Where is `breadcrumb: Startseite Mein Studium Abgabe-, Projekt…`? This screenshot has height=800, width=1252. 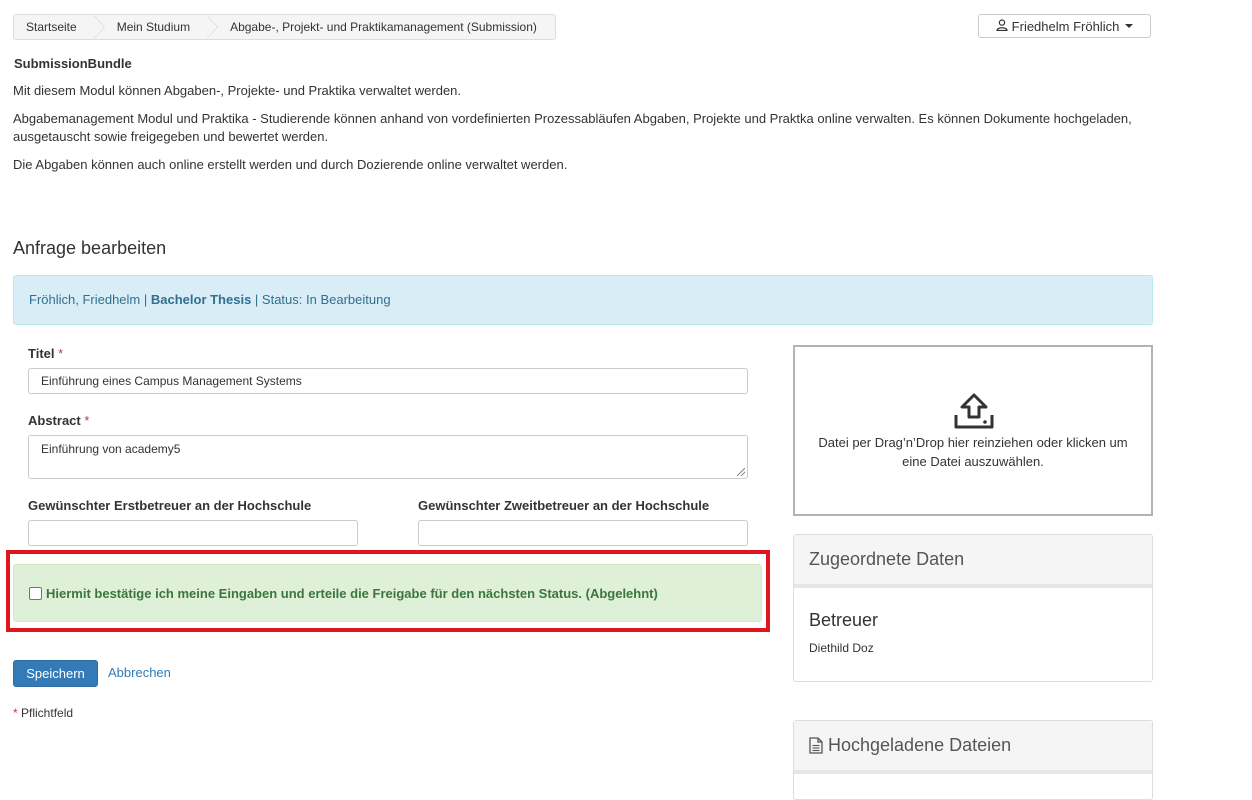 breadcrumb: Startseite Mein Studium Abgabe-, Projekt… is located at coordinates (284, 27).